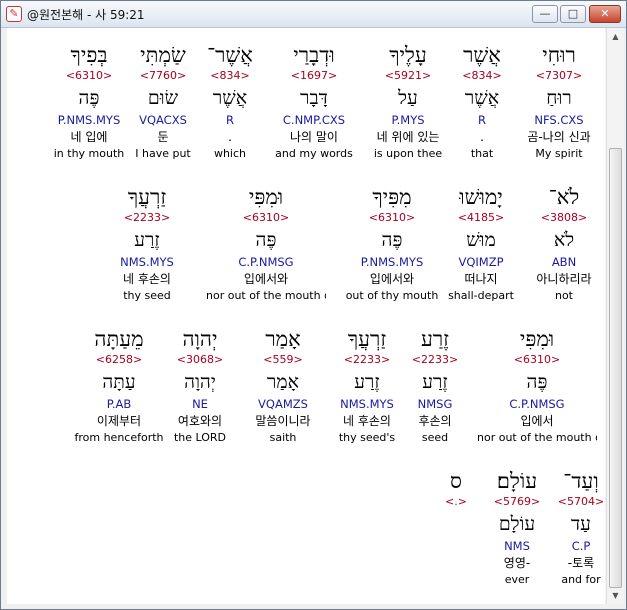  I want to click on strong-number: <.>, so click(456, 502).